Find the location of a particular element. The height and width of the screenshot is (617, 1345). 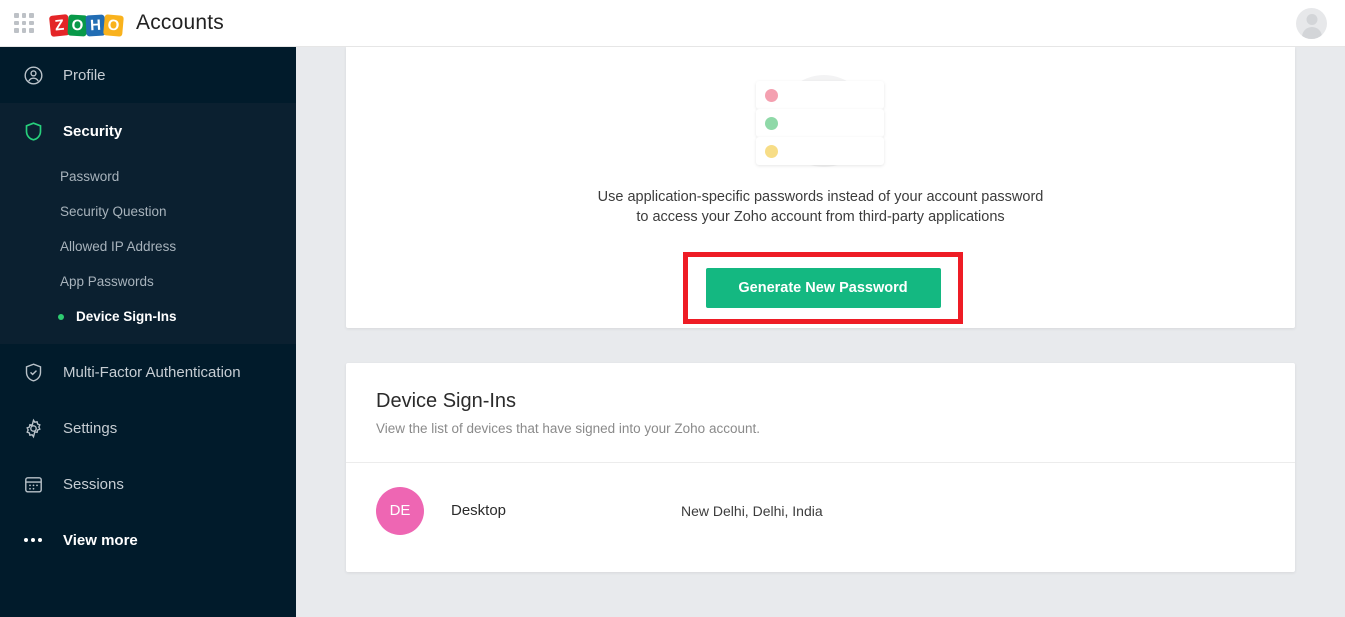

zoho-logo-icon: Z O H O is located at coordinates (86, 23).